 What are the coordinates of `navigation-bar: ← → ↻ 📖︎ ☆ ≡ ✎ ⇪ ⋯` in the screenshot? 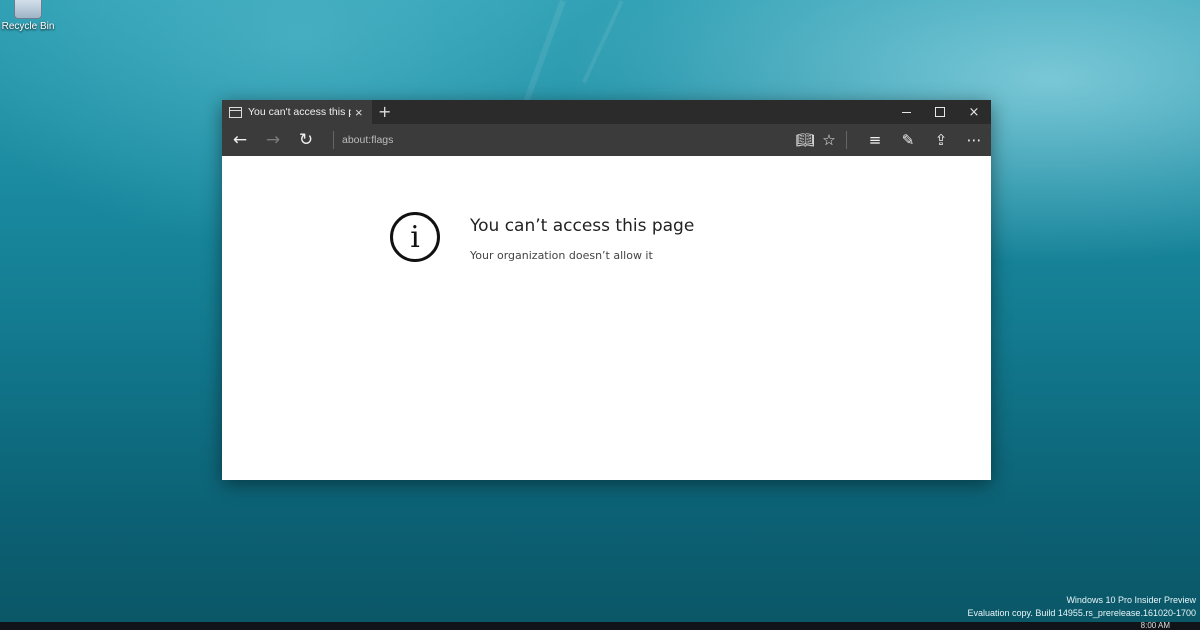 It's located at (606, 140).